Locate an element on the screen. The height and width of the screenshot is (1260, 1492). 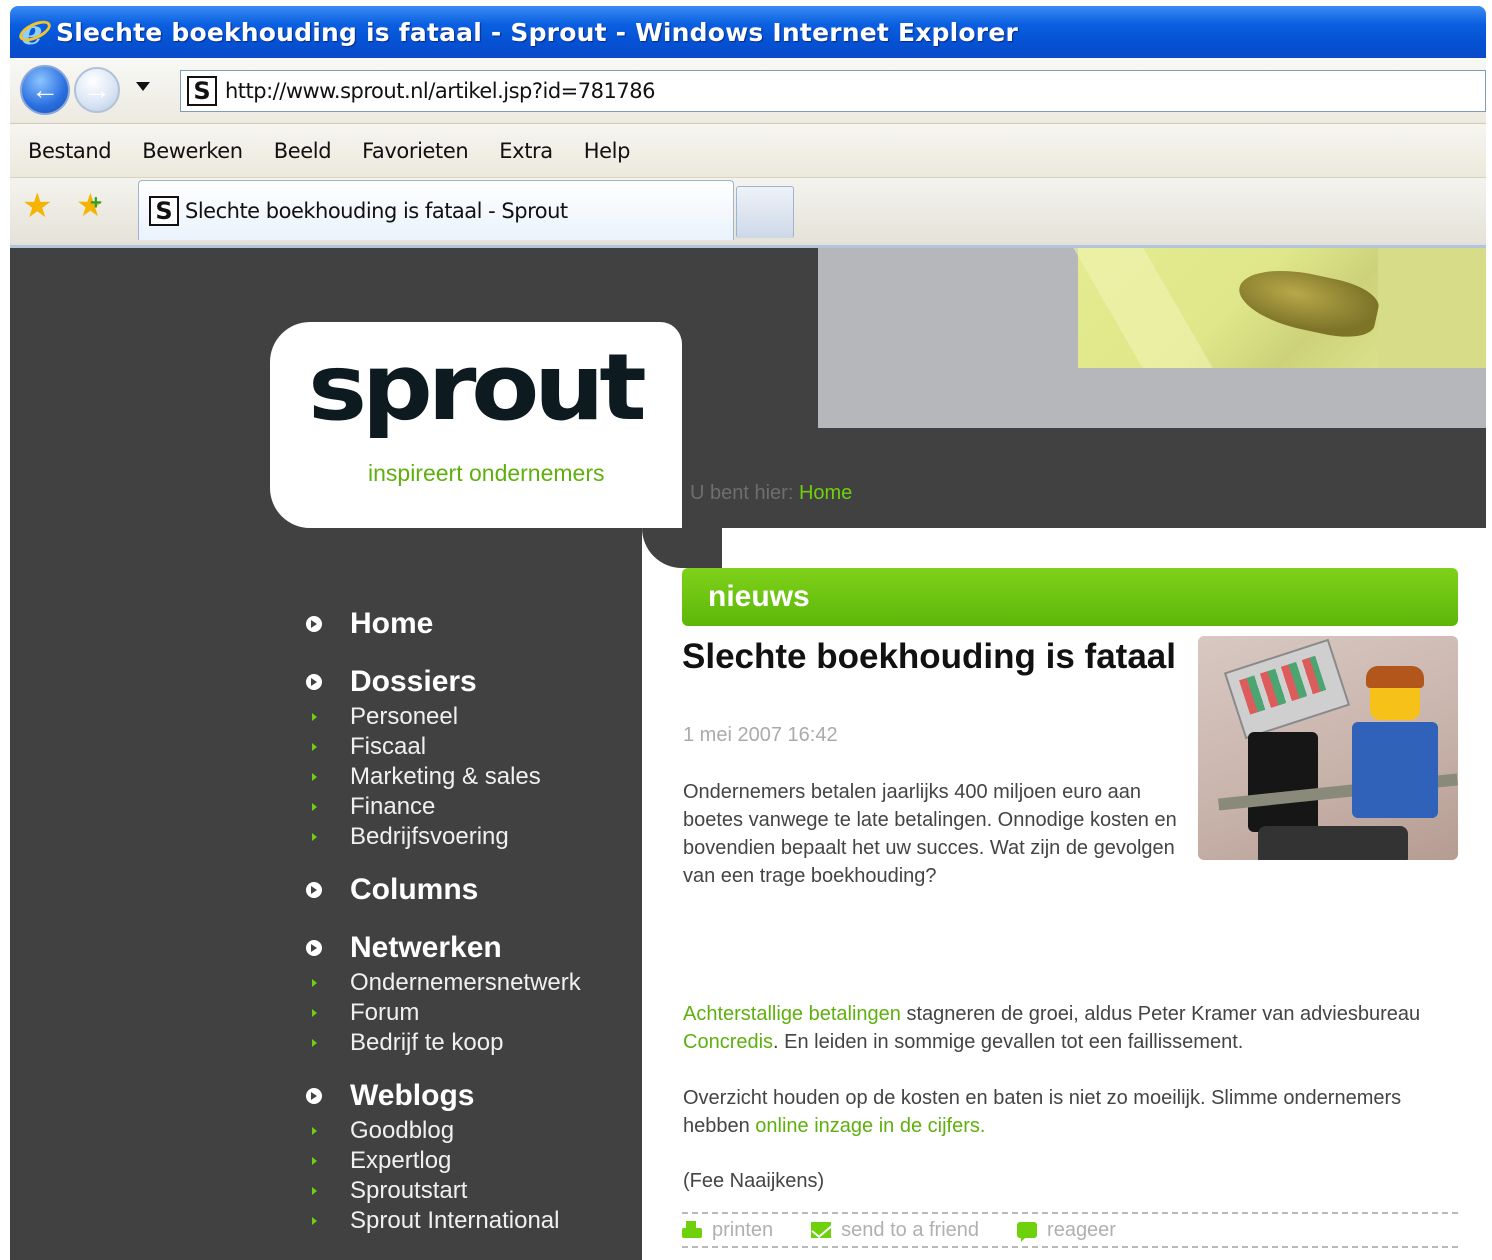
forward-button: → is located at coordinates (97, 90).